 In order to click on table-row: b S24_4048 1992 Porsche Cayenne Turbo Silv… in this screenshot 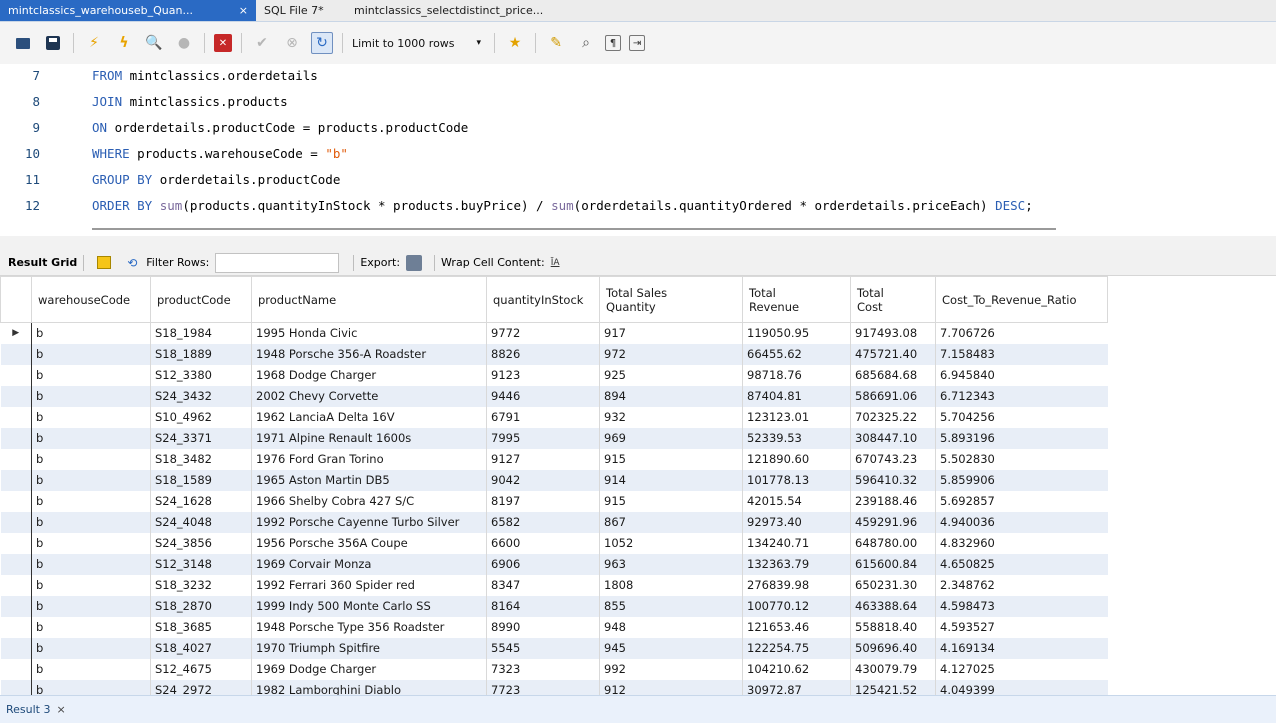, I will do `click(554, 522)`.